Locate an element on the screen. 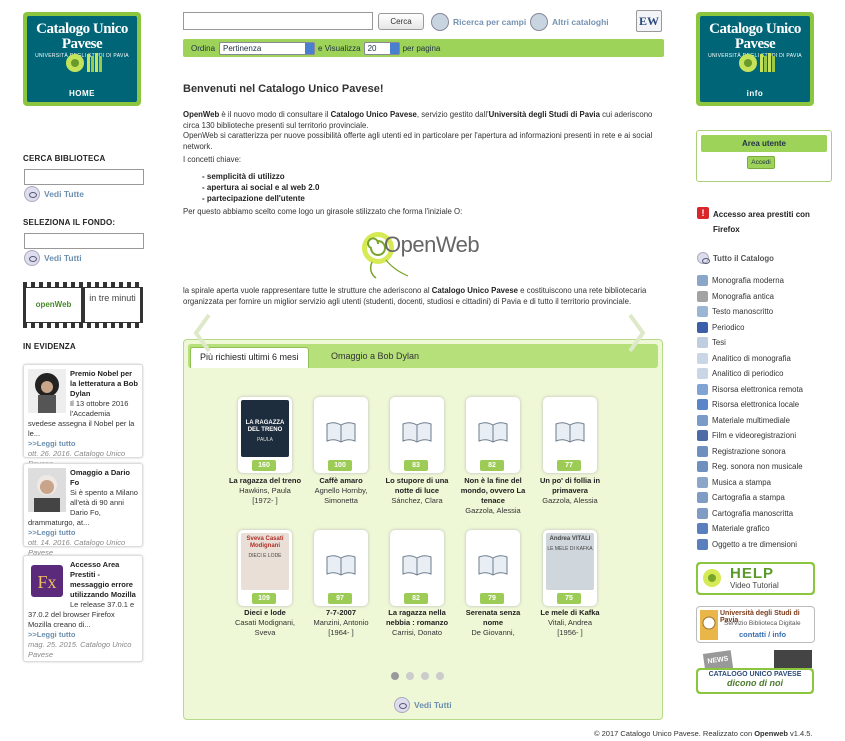 This screenshot has width=845, height=741. material-type-link: Risorsa elettronica remota is located at coordinates (750, 389).